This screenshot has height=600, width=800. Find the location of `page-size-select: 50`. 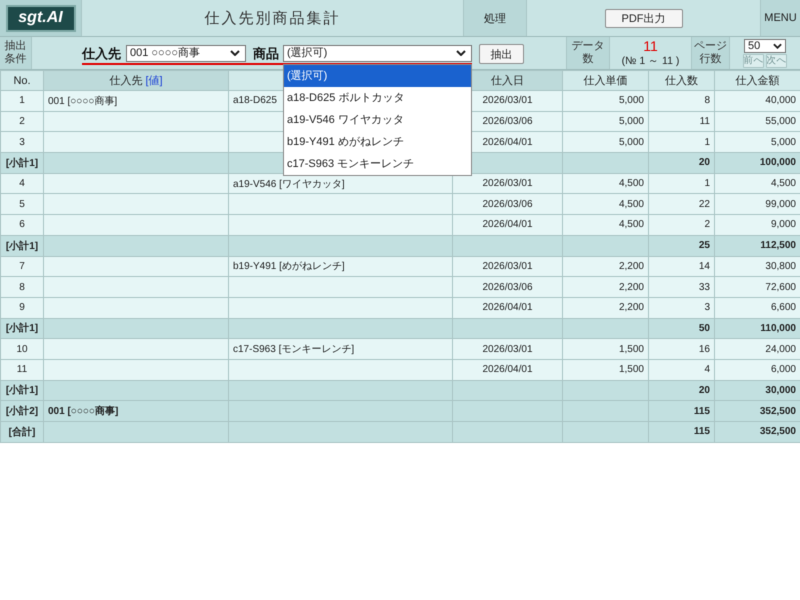

page-size-select: 50 is located at coordinates (765, 45).